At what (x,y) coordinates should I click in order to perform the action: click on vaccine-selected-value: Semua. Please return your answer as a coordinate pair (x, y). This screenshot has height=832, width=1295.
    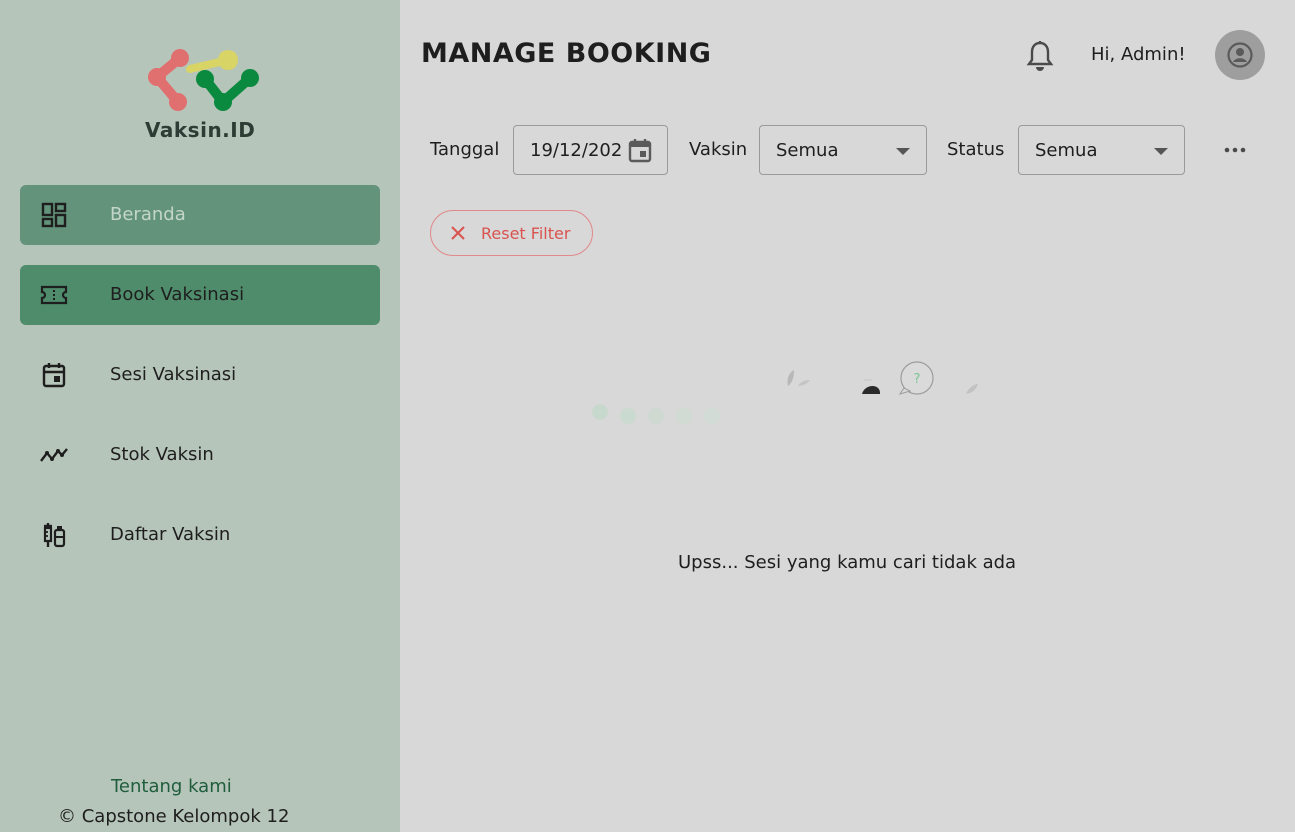
    Looking at the image, I should click on (807, 150).